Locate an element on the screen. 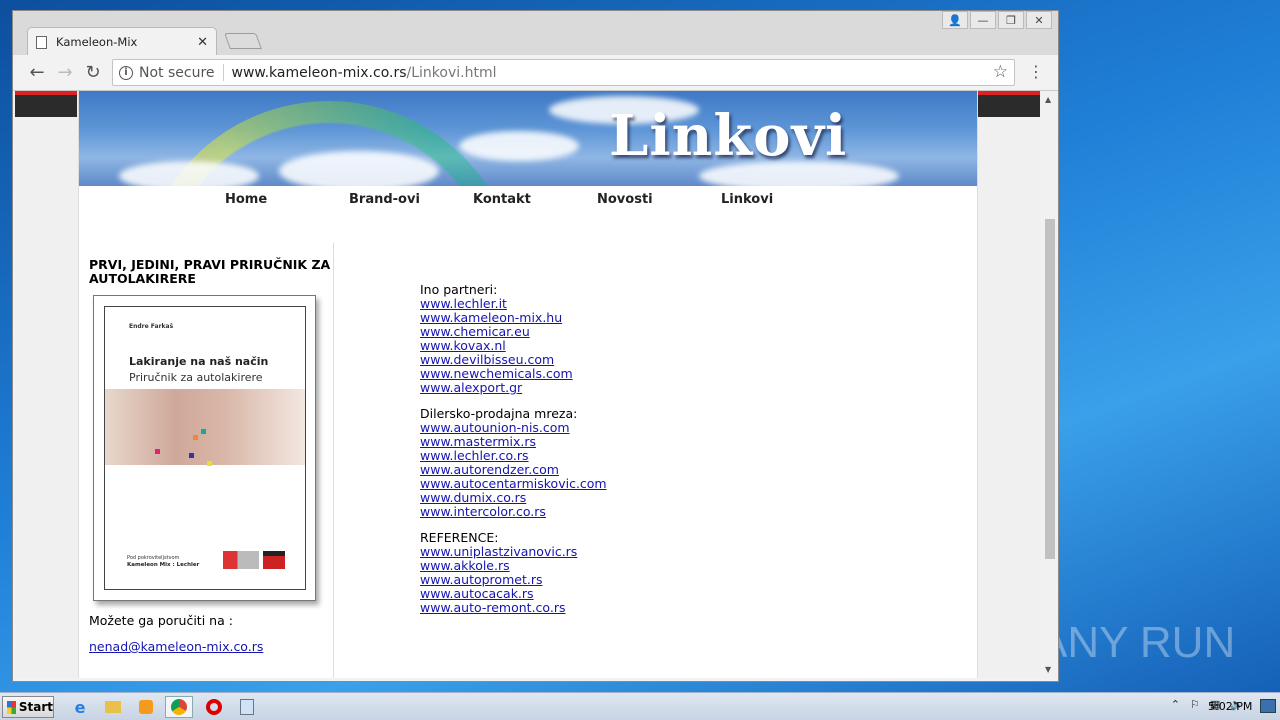 Image resolution: width=1280 pixels, height=720 pixels. watermark-text: ANY RUN is located at coordinates (1136, 642).